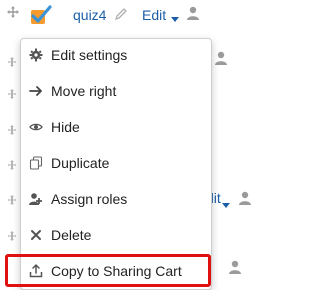  Describe the element at coordinates (116, 236) in the screenshot. I see `menu-item-delete: Delete` at that location.